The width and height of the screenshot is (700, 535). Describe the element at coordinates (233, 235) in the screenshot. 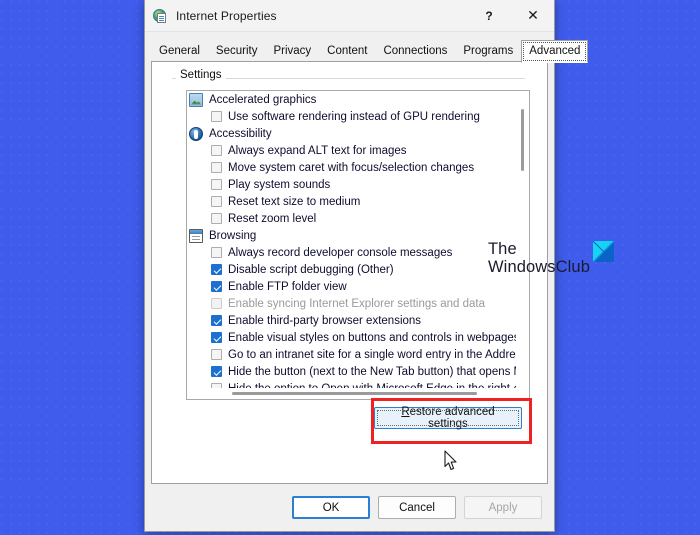

I see `settings-row-label: Browsing` at that location.